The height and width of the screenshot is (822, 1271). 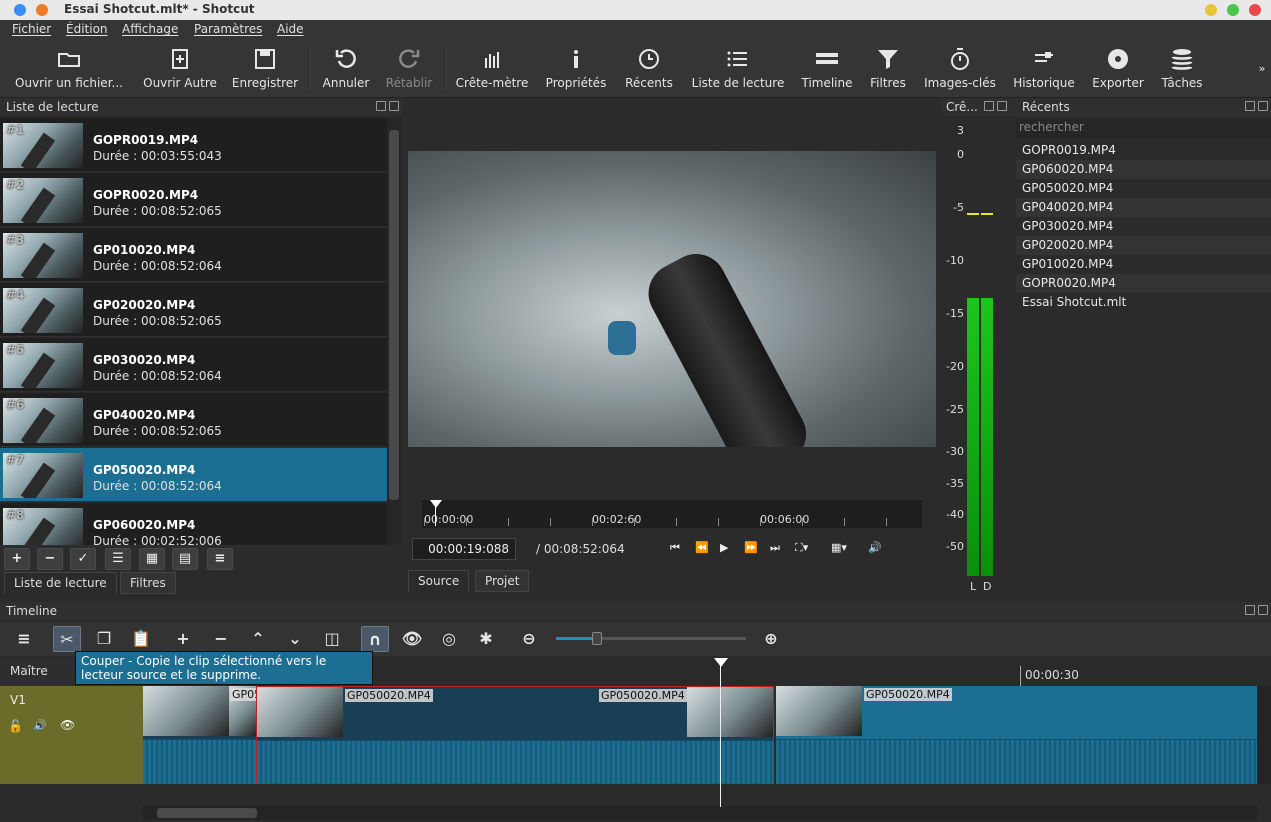 I want to click on scrub-icon: 👁, so click(x=412, y=639).